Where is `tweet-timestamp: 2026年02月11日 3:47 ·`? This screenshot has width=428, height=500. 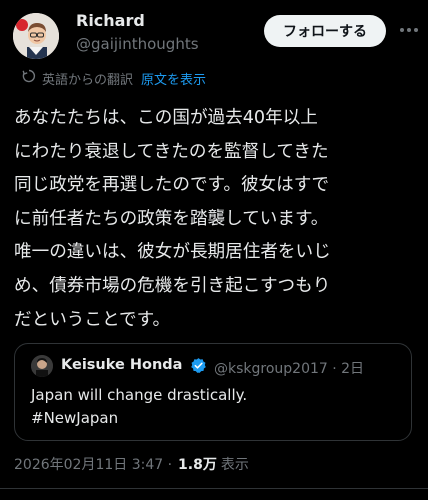
tweet-timestamp: 2026年02月11日 3:47 · is located at coordinates (93, 464).